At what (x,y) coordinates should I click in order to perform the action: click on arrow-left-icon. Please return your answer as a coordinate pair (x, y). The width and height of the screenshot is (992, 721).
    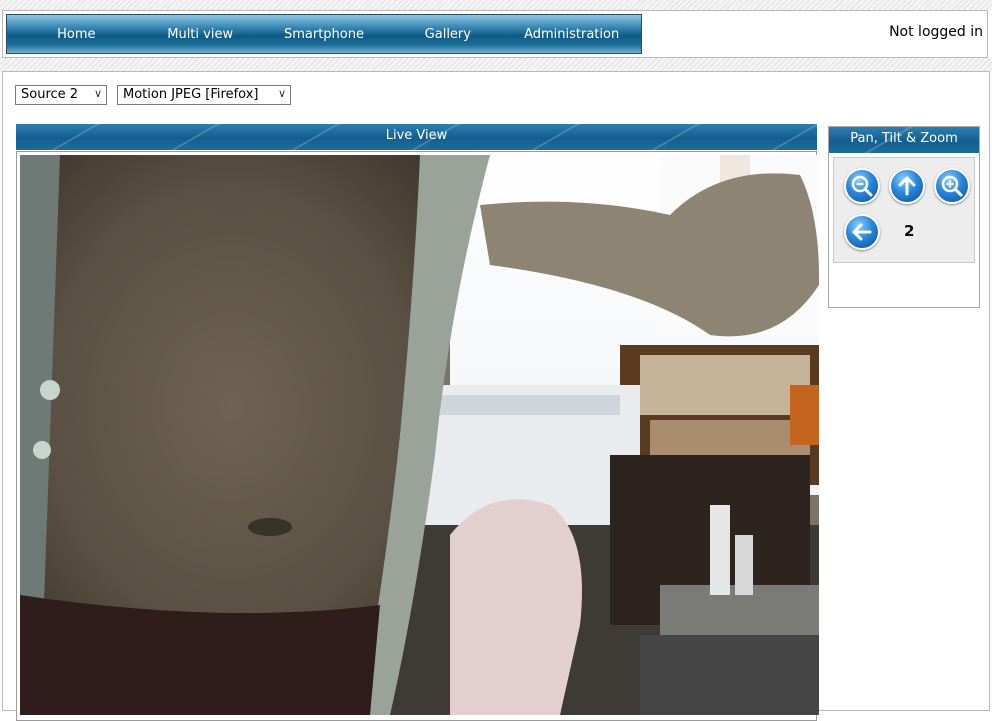
    Looking at the image, I should click on (862, 232).